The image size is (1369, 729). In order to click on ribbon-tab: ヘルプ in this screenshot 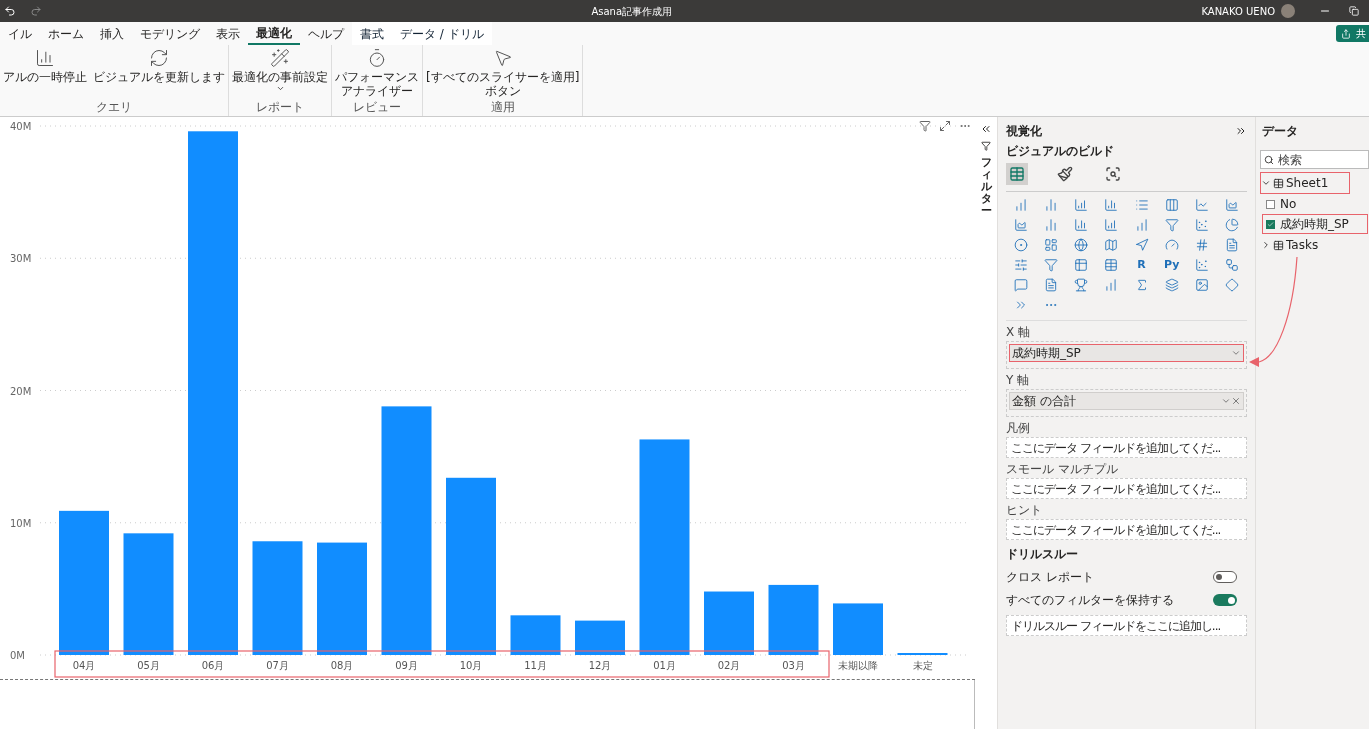, I will do `click(326, 33)`.